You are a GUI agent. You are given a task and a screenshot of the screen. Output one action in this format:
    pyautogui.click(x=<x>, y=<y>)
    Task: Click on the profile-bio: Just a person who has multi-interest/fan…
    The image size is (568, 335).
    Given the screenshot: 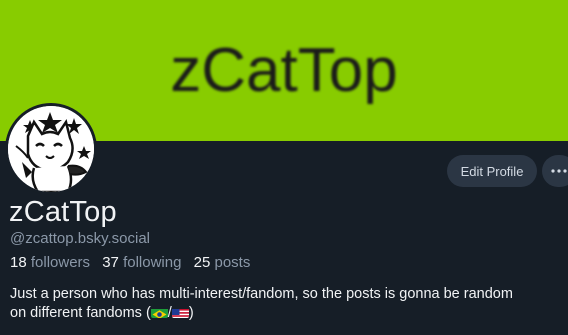 What is the action you would take?
    pyautogui.click(x=289, y=304)
    